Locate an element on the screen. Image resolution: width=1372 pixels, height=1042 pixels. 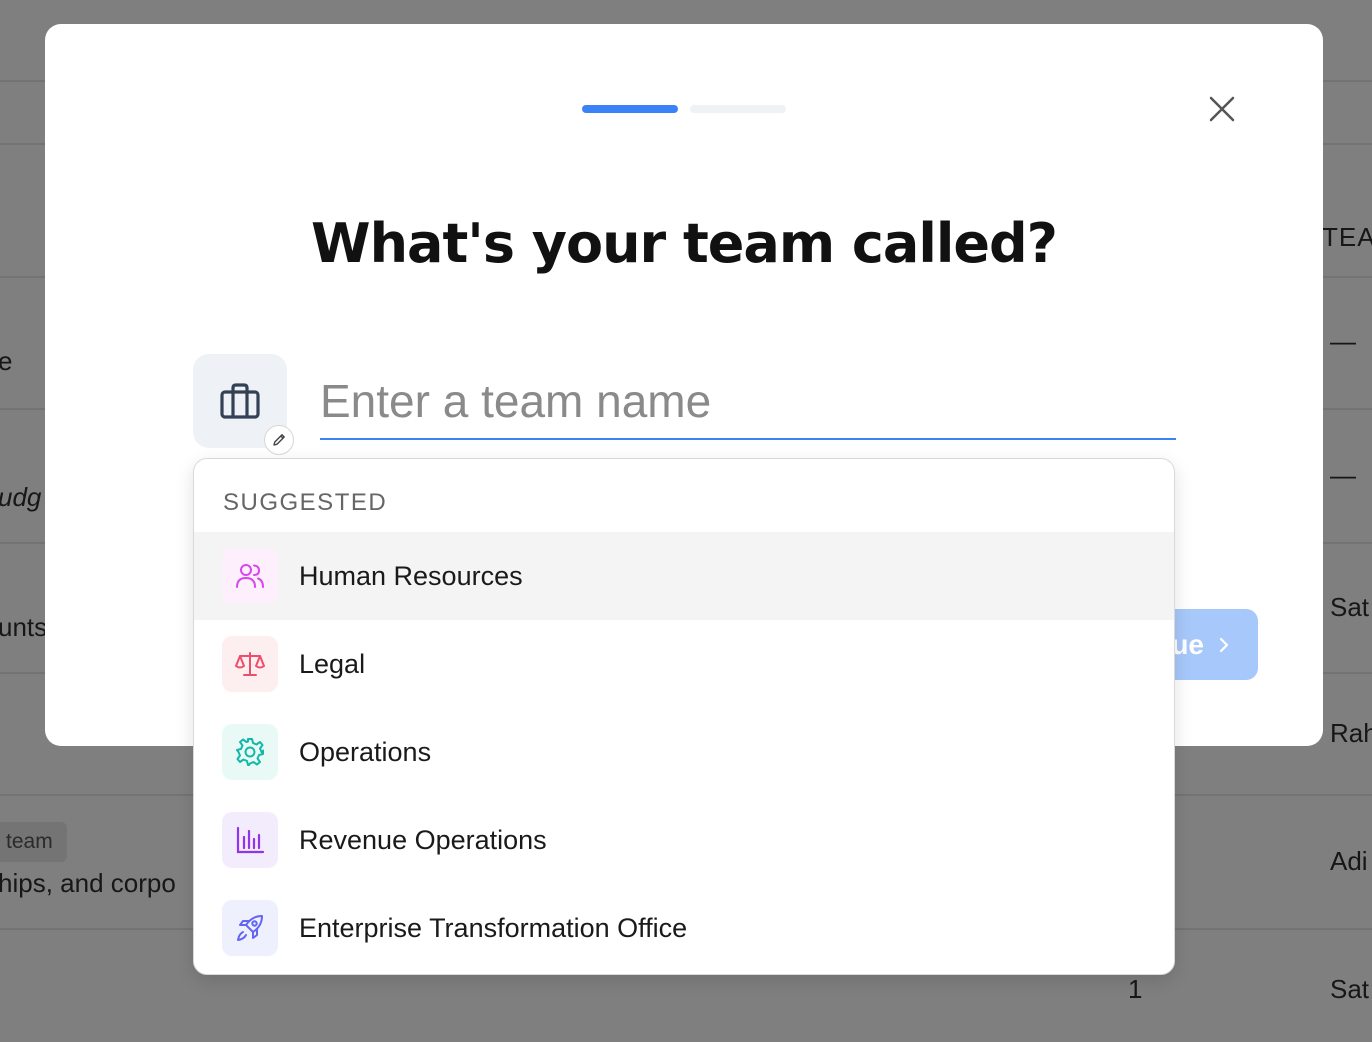
suggestion-human-resources: Human Resources is located at coordinates (684, 576).